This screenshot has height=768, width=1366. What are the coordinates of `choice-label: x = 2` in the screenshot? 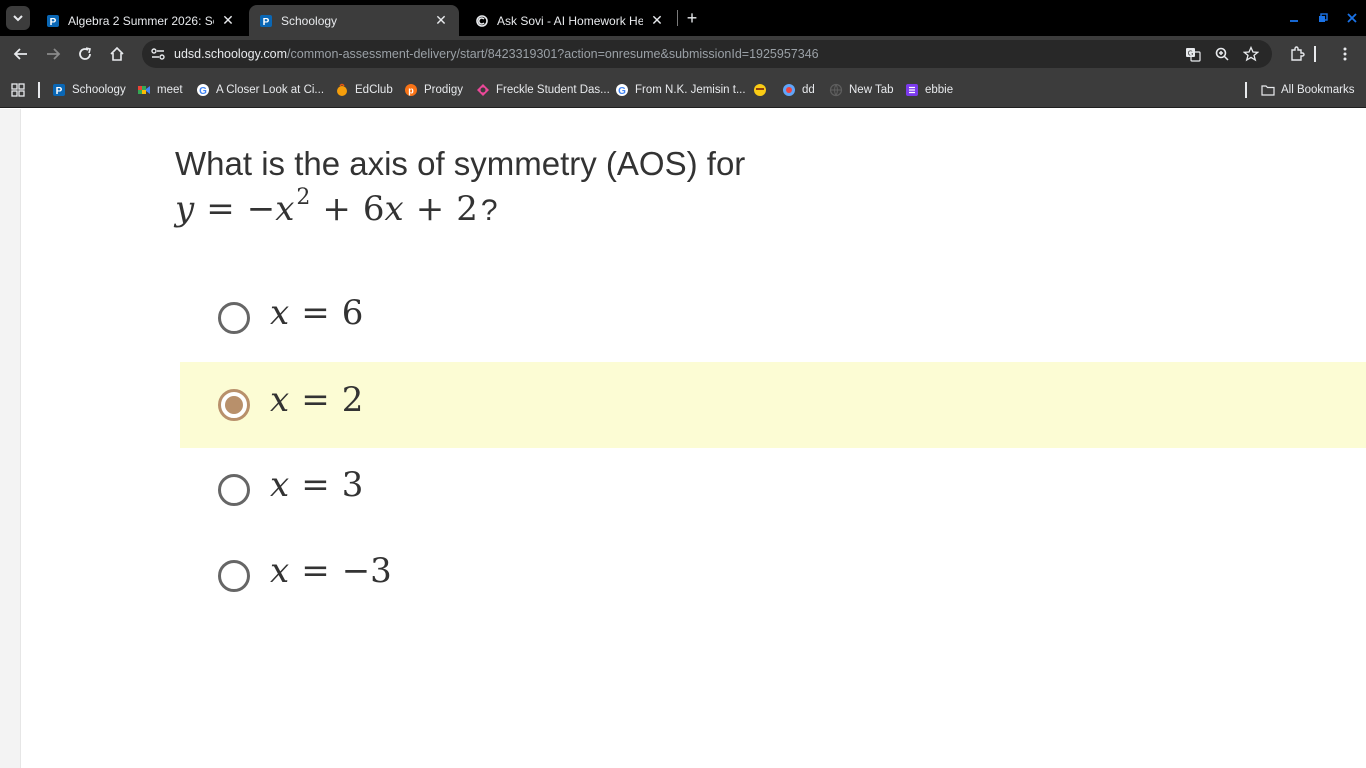 It's located at (316, 400).